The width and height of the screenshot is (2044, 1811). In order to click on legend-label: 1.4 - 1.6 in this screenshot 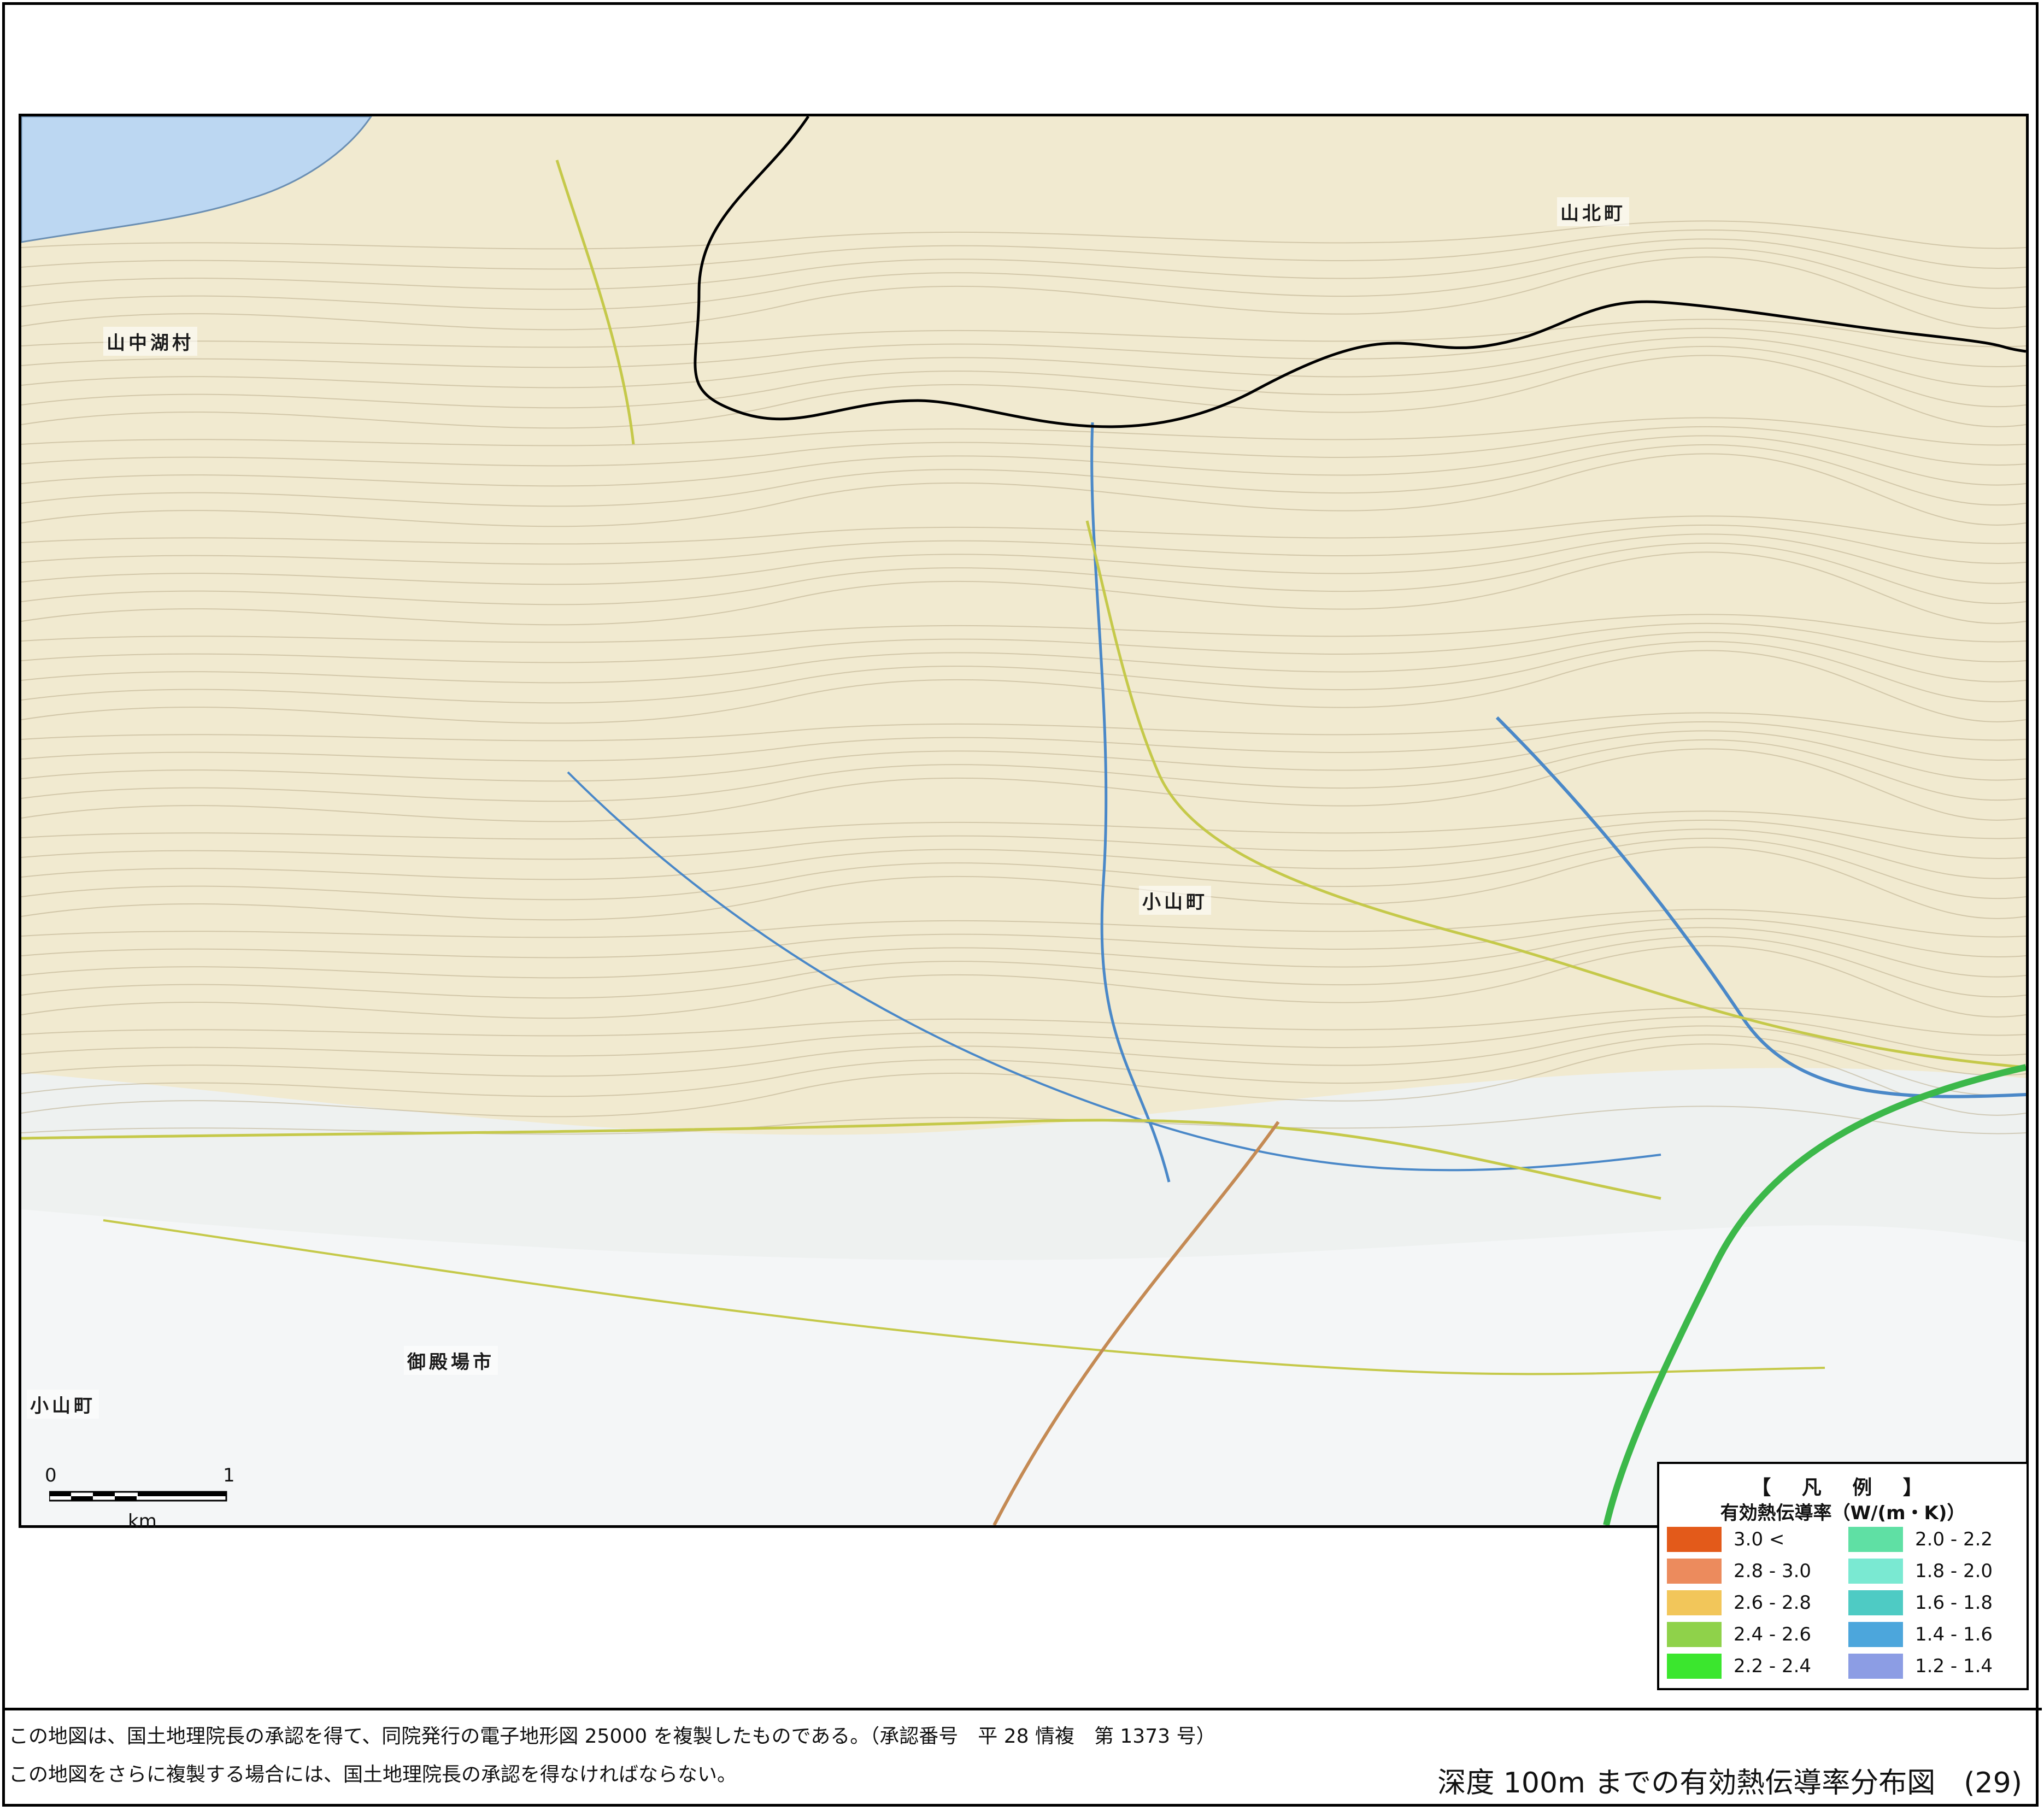, I will do `click(1954, 1634)`.